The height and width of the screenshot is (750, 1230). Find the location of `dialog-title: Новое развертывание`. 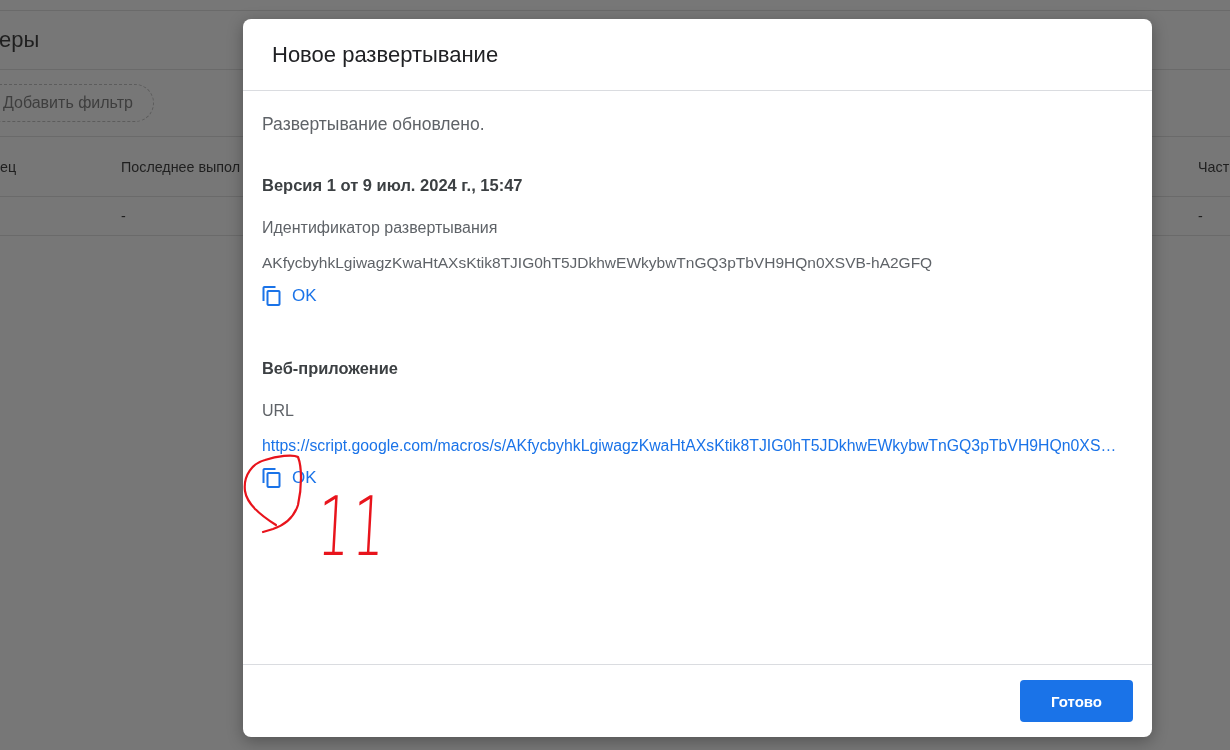

dialog-title: Новое развертывание is located at coordinates (385, 54).